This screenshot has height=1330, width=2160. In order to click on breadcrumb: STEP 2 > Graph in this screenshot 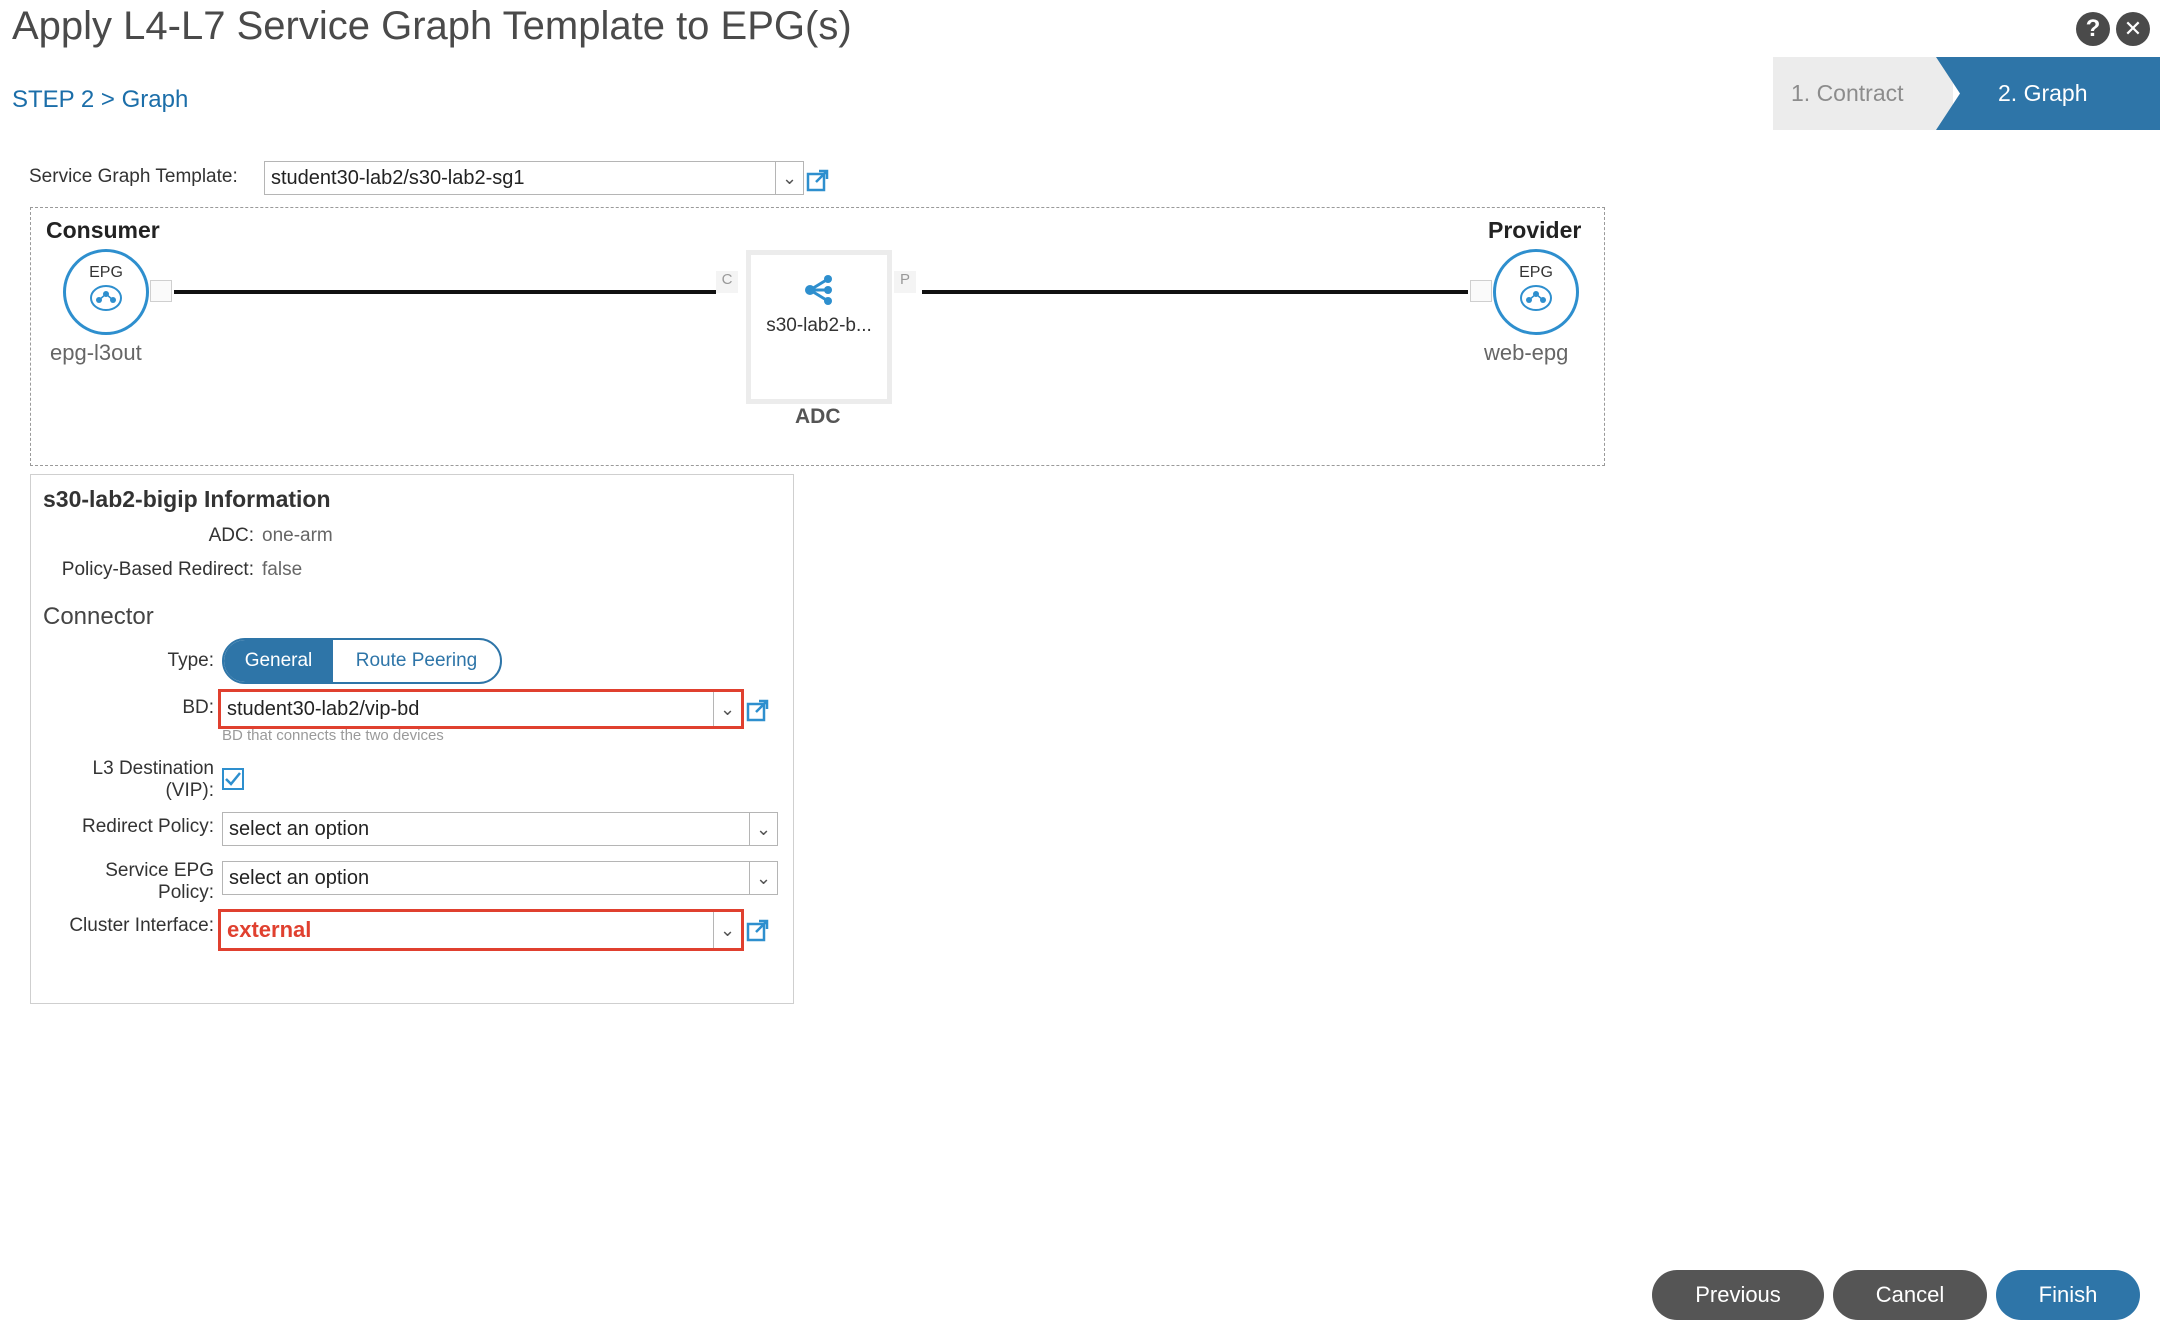, I will do `click(100, 99)`.